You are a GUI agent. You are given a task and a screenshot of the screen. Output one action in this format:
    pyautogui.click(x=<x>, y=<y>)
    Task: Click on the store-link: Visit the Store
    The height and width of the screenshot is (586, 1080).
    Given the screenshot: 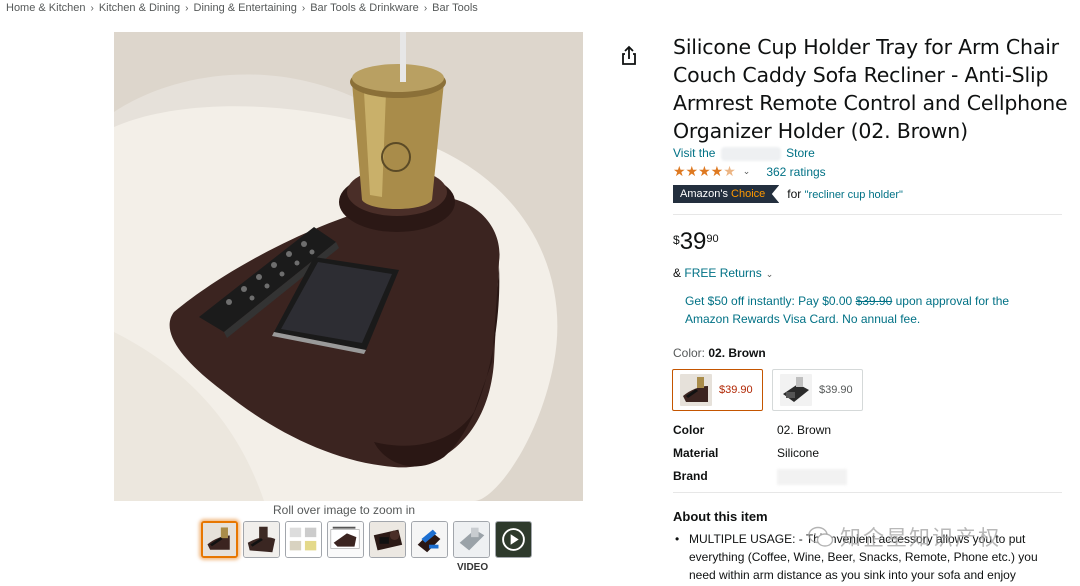 What is the action you would take?
    pyautogui.click(x=744, y=153)
    